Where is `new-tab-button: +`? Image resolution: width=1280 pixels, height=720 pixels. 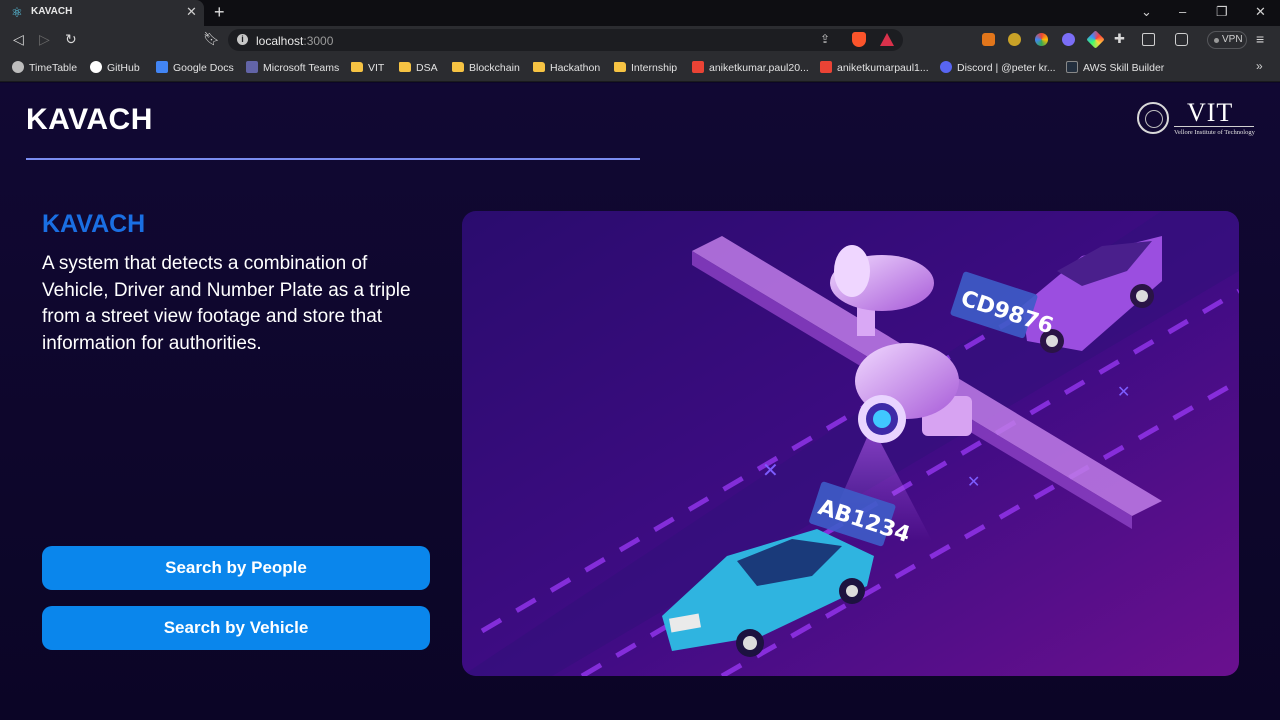 new-tab-button: + is located at coordinates (219, 12).